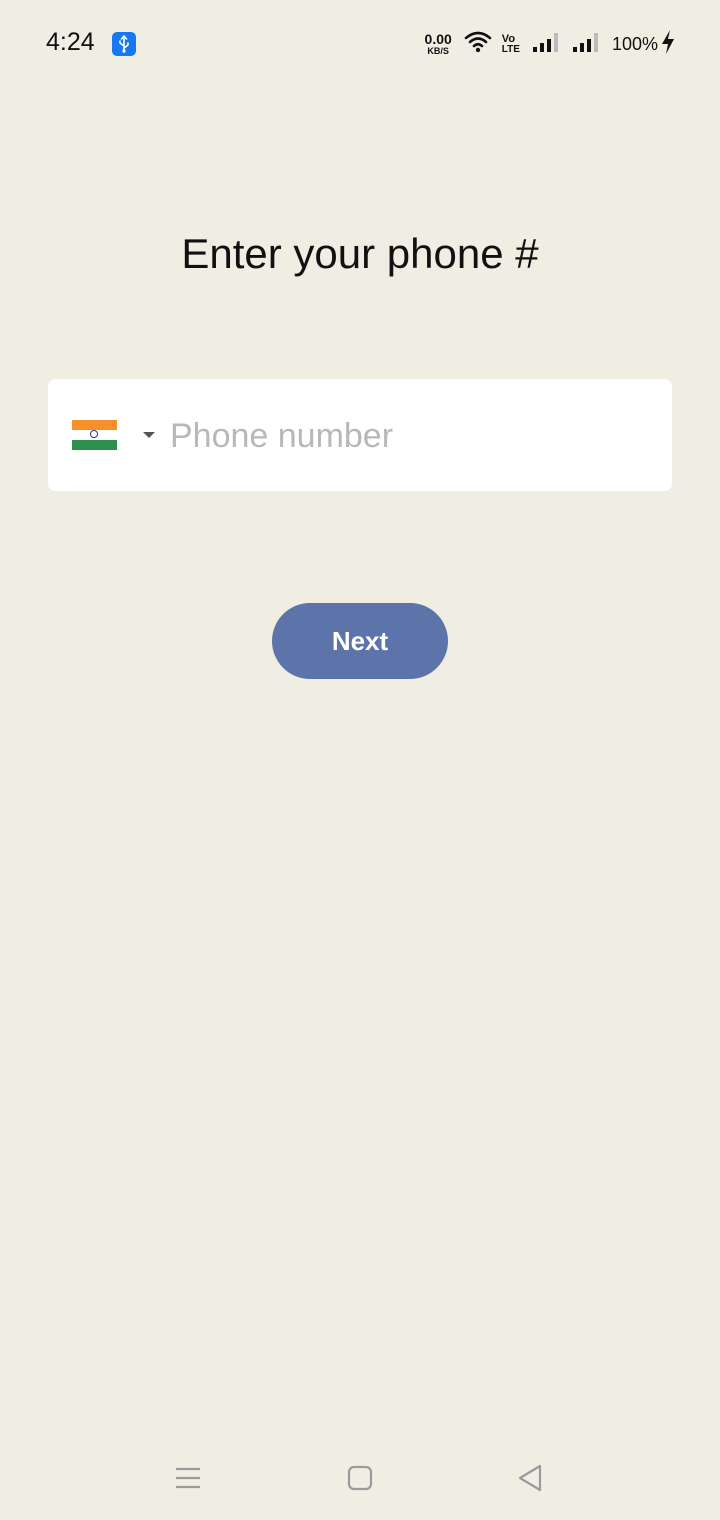 This screenshot has height=1520, width=720. What do you see at coordinates (438, 39) in the screenshot?
I see `net-speed-value: 0.00` at bounding box center [438, 39].